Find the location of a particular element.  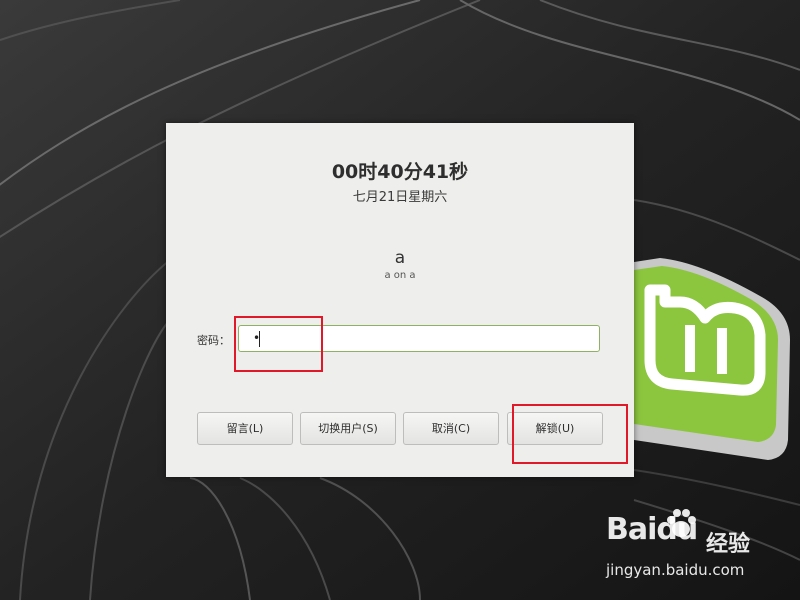

date: 七月21日星期六 is located at coordinates (400, 197).